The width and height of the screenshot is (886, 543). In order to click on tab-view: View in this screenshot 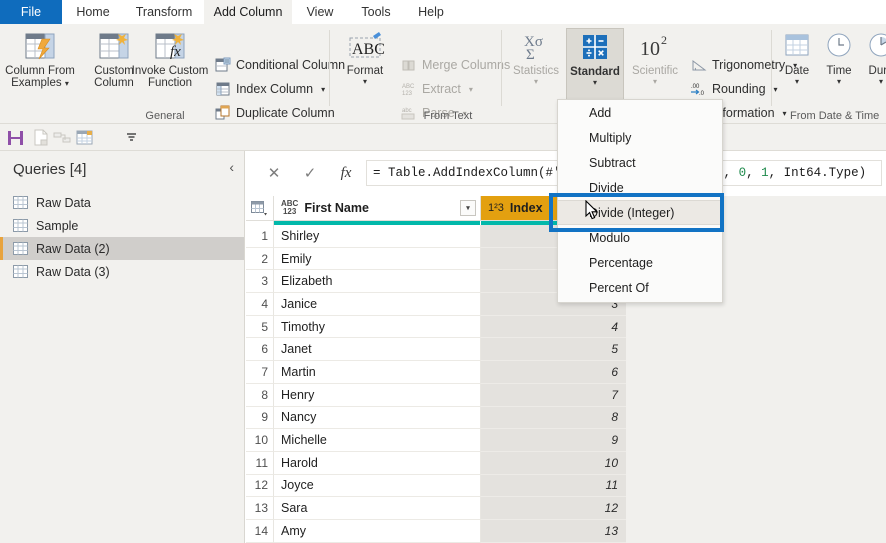, I will do `click(320, 12)`.